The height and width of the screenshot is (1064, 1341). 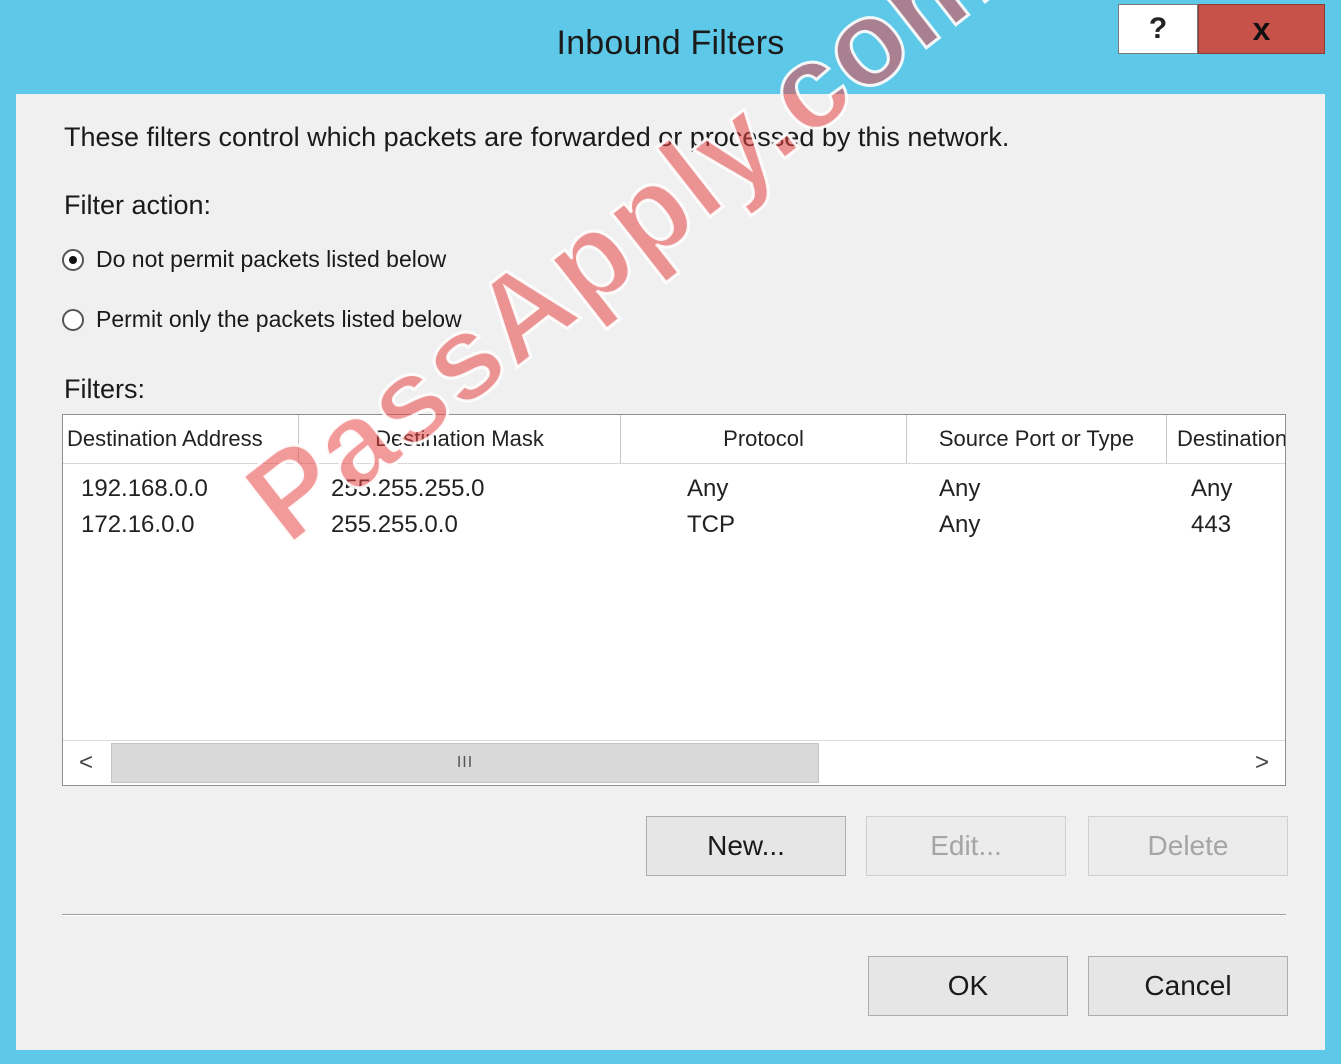 What do you see at coordinates (674, 915) in the screenshot?
I see `separator-line` at bounding box center [674, 915].